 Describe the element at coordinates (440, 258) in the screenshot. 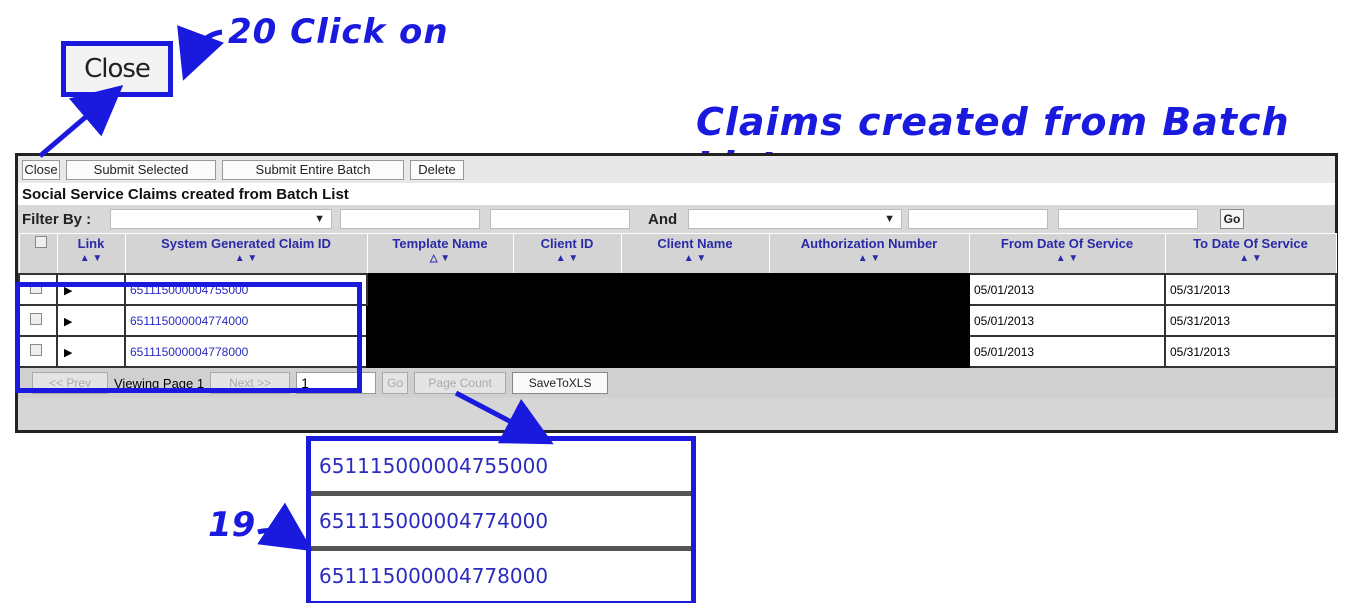

I see `sort-arrows-icon: △ ▼` at that location.